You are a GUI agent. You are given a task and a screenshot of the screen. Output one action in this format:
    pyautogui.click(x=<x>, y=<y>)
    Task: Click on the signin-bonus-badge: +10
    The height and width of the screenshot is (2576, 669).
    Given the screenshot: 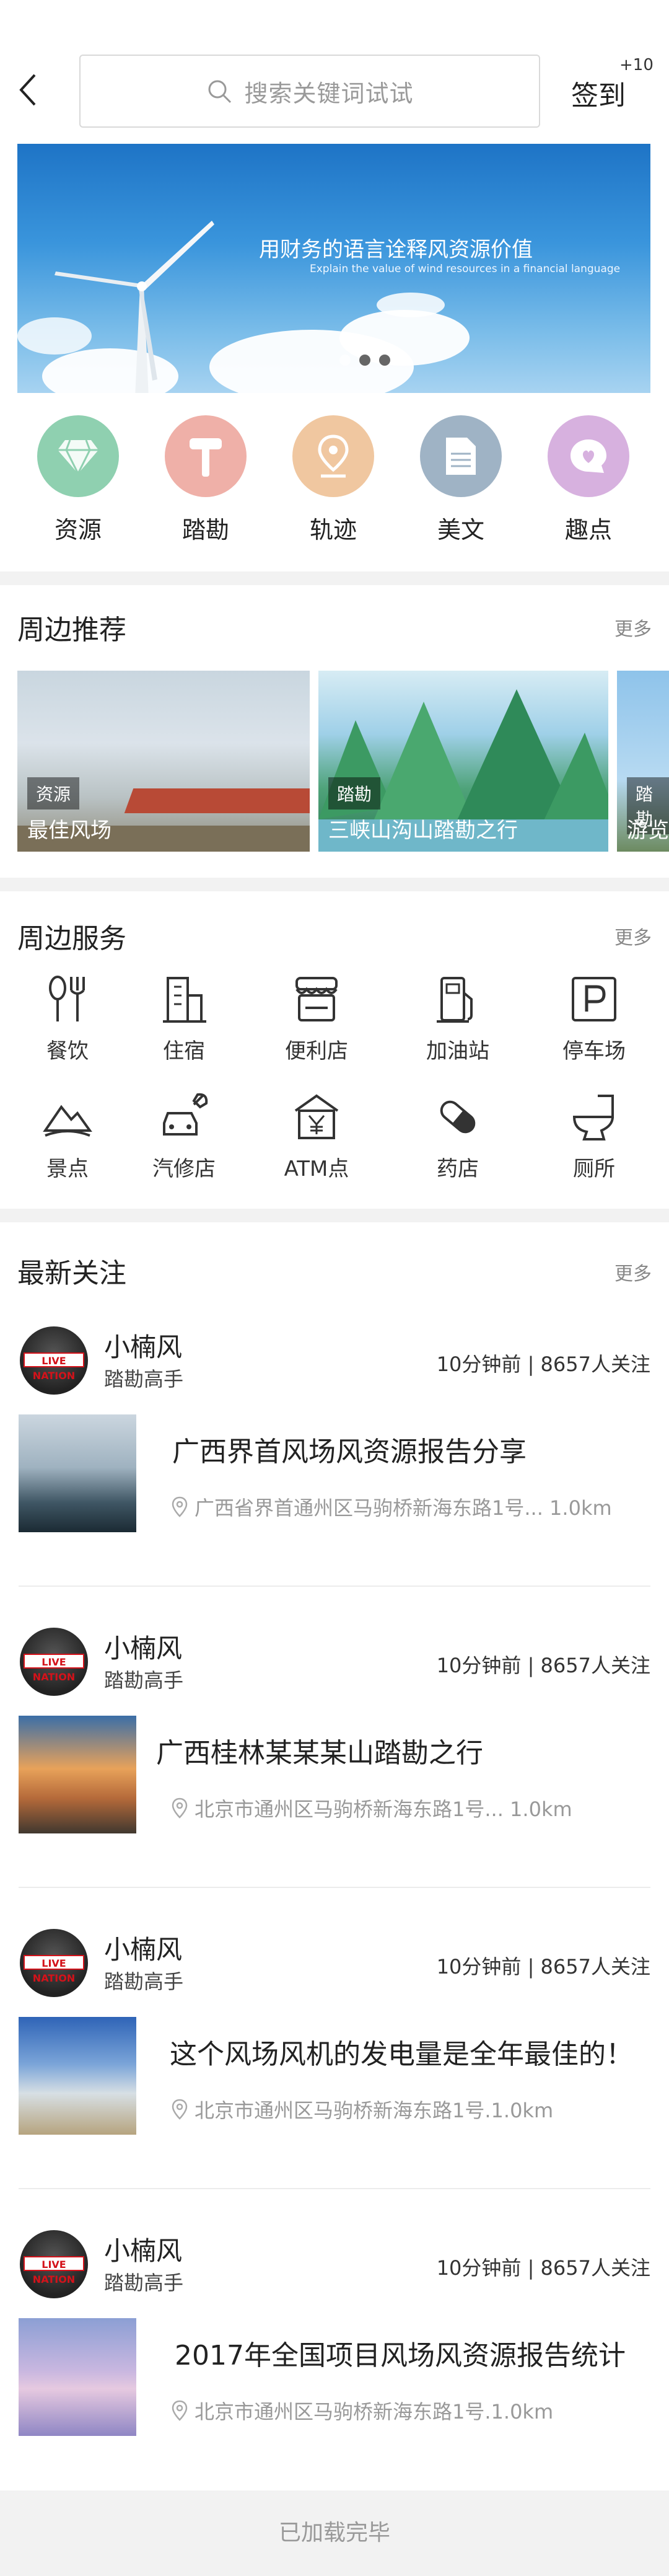 What is the action you would take?
    pyautogui.click(x=636, y=65)
    